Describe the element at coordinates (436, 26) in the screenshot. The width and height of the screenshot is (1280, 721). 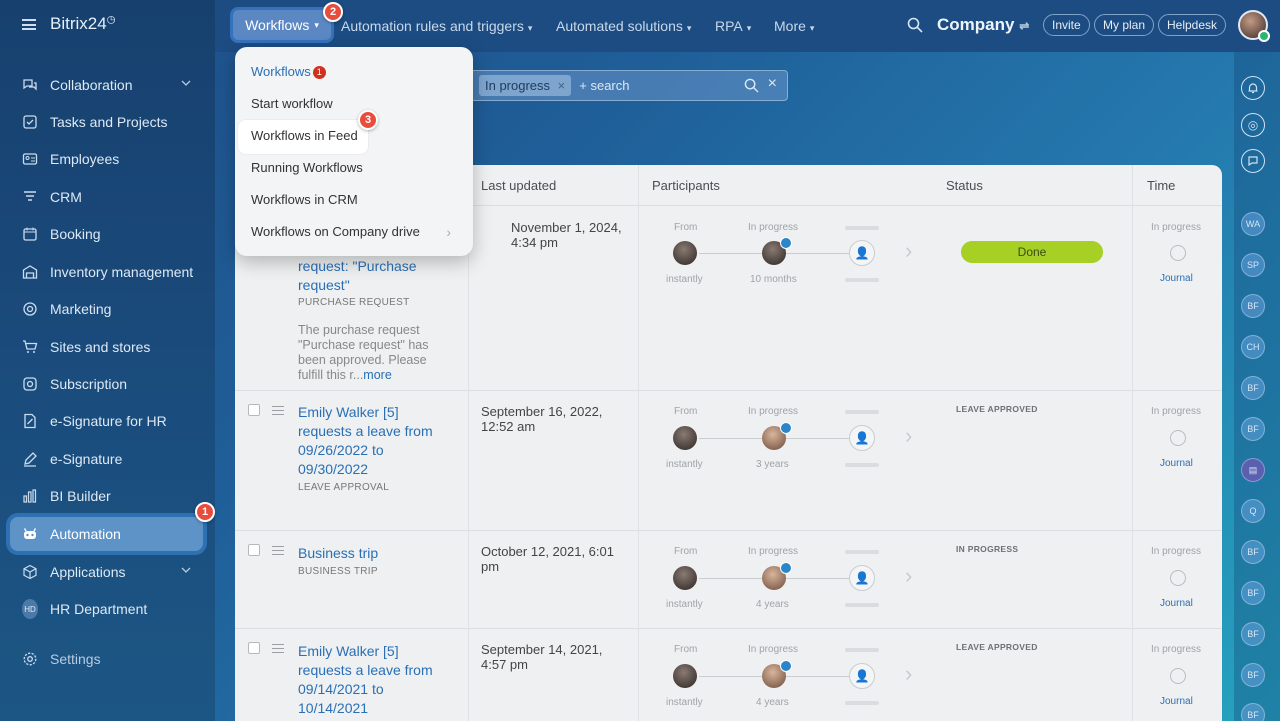
I see `tab-automation-rules: Automation rules and triggers ▾` at that location.